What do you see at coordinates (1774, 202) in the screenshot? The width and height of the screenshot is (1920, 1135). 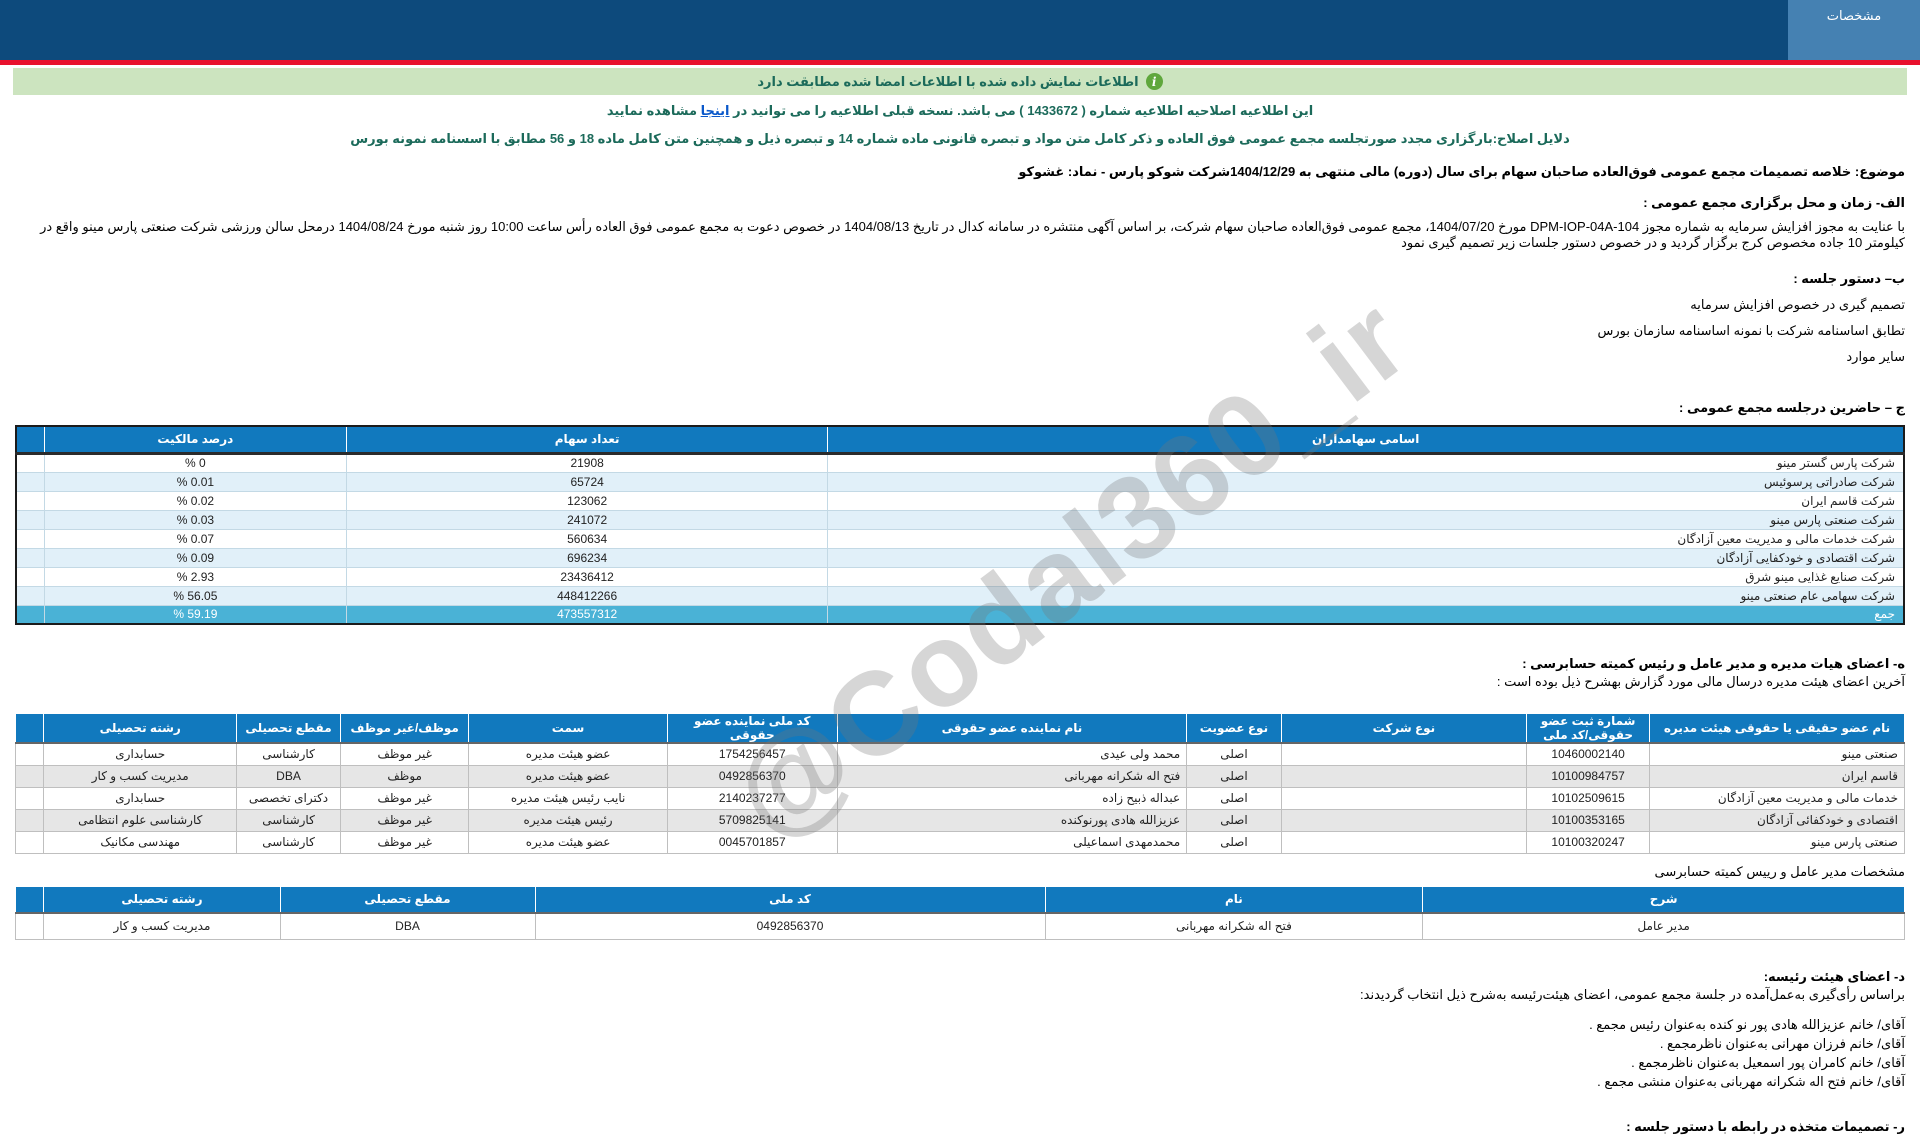 I see `section-a-title: الف- زمان و محل برگزاری مجمع عمومی :` at bounding box center [1774, 202].